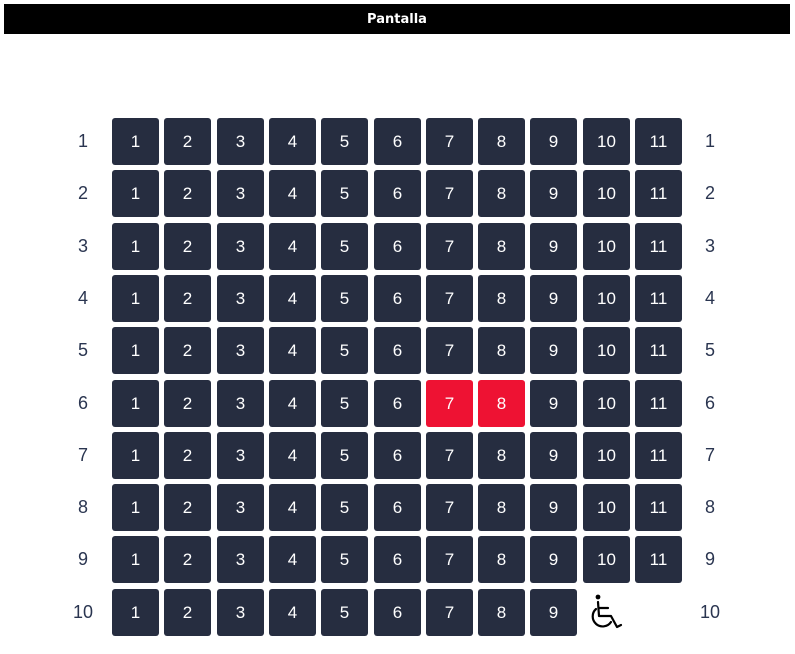  I want to click on seat-selected: 8, so click(501, 403).